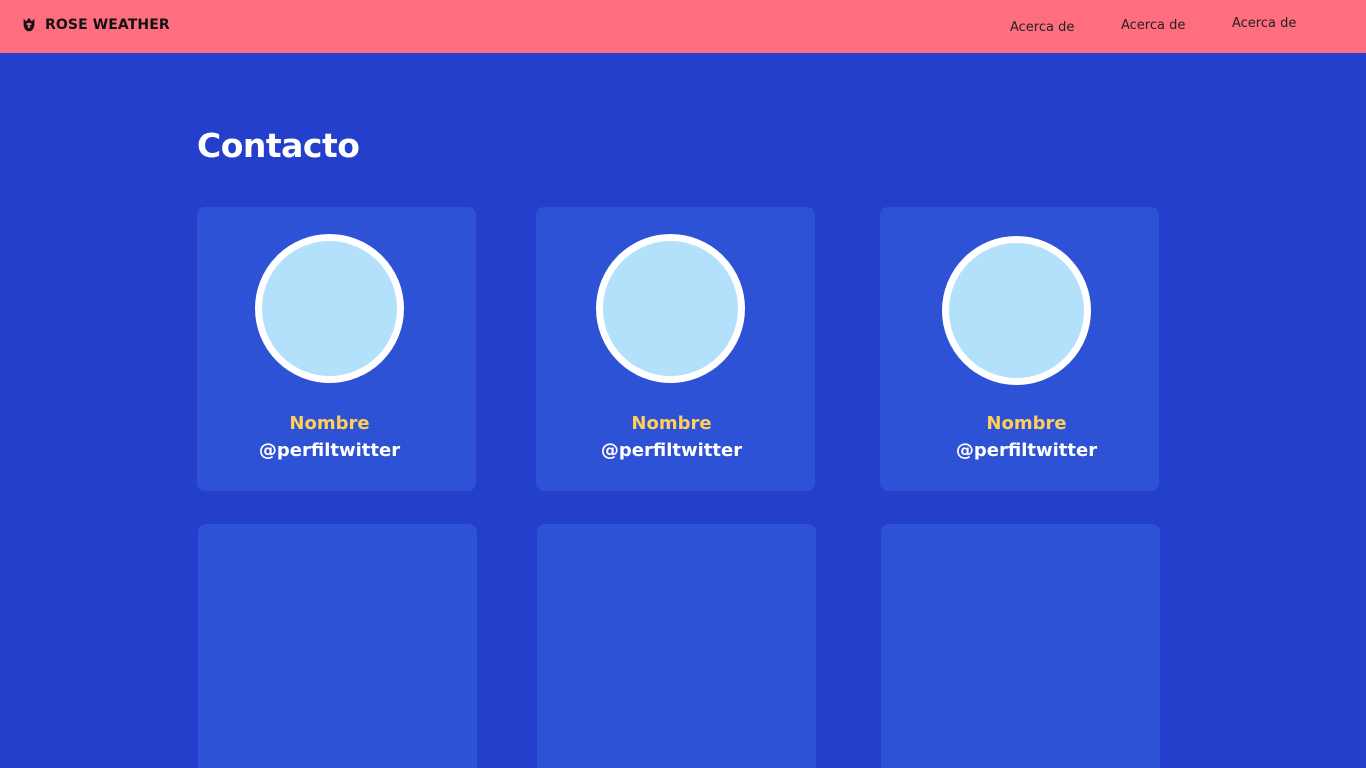 Image resolution: width=1366 pixels, height=768 pixels. What do you see at coordinates (1264, 23) in the screenshot?
I see `nav-link-acerca-de-3: Acerca de` at bounding box center [1264, 23].